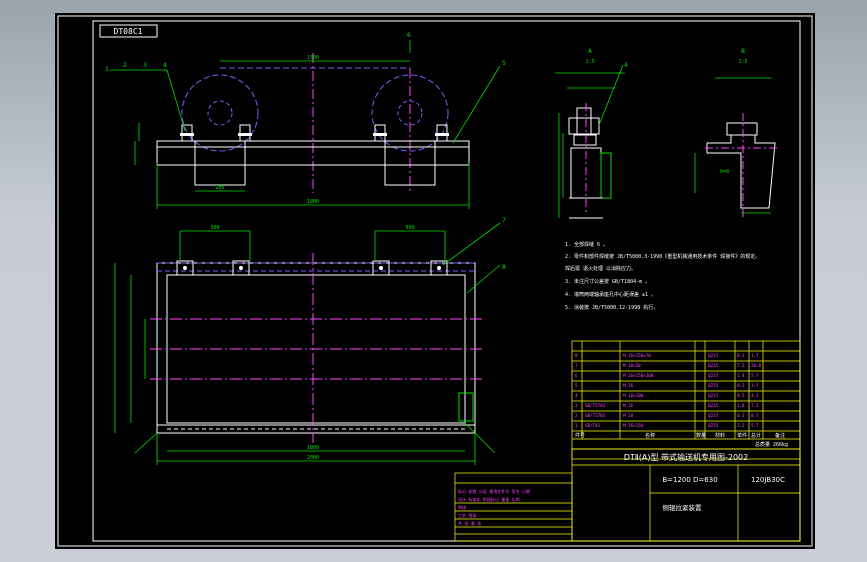 The image size is (867, 562). Describe the element at coordinates (756, 435) in the screenshot. I see `svg-text: 总计` at that location.